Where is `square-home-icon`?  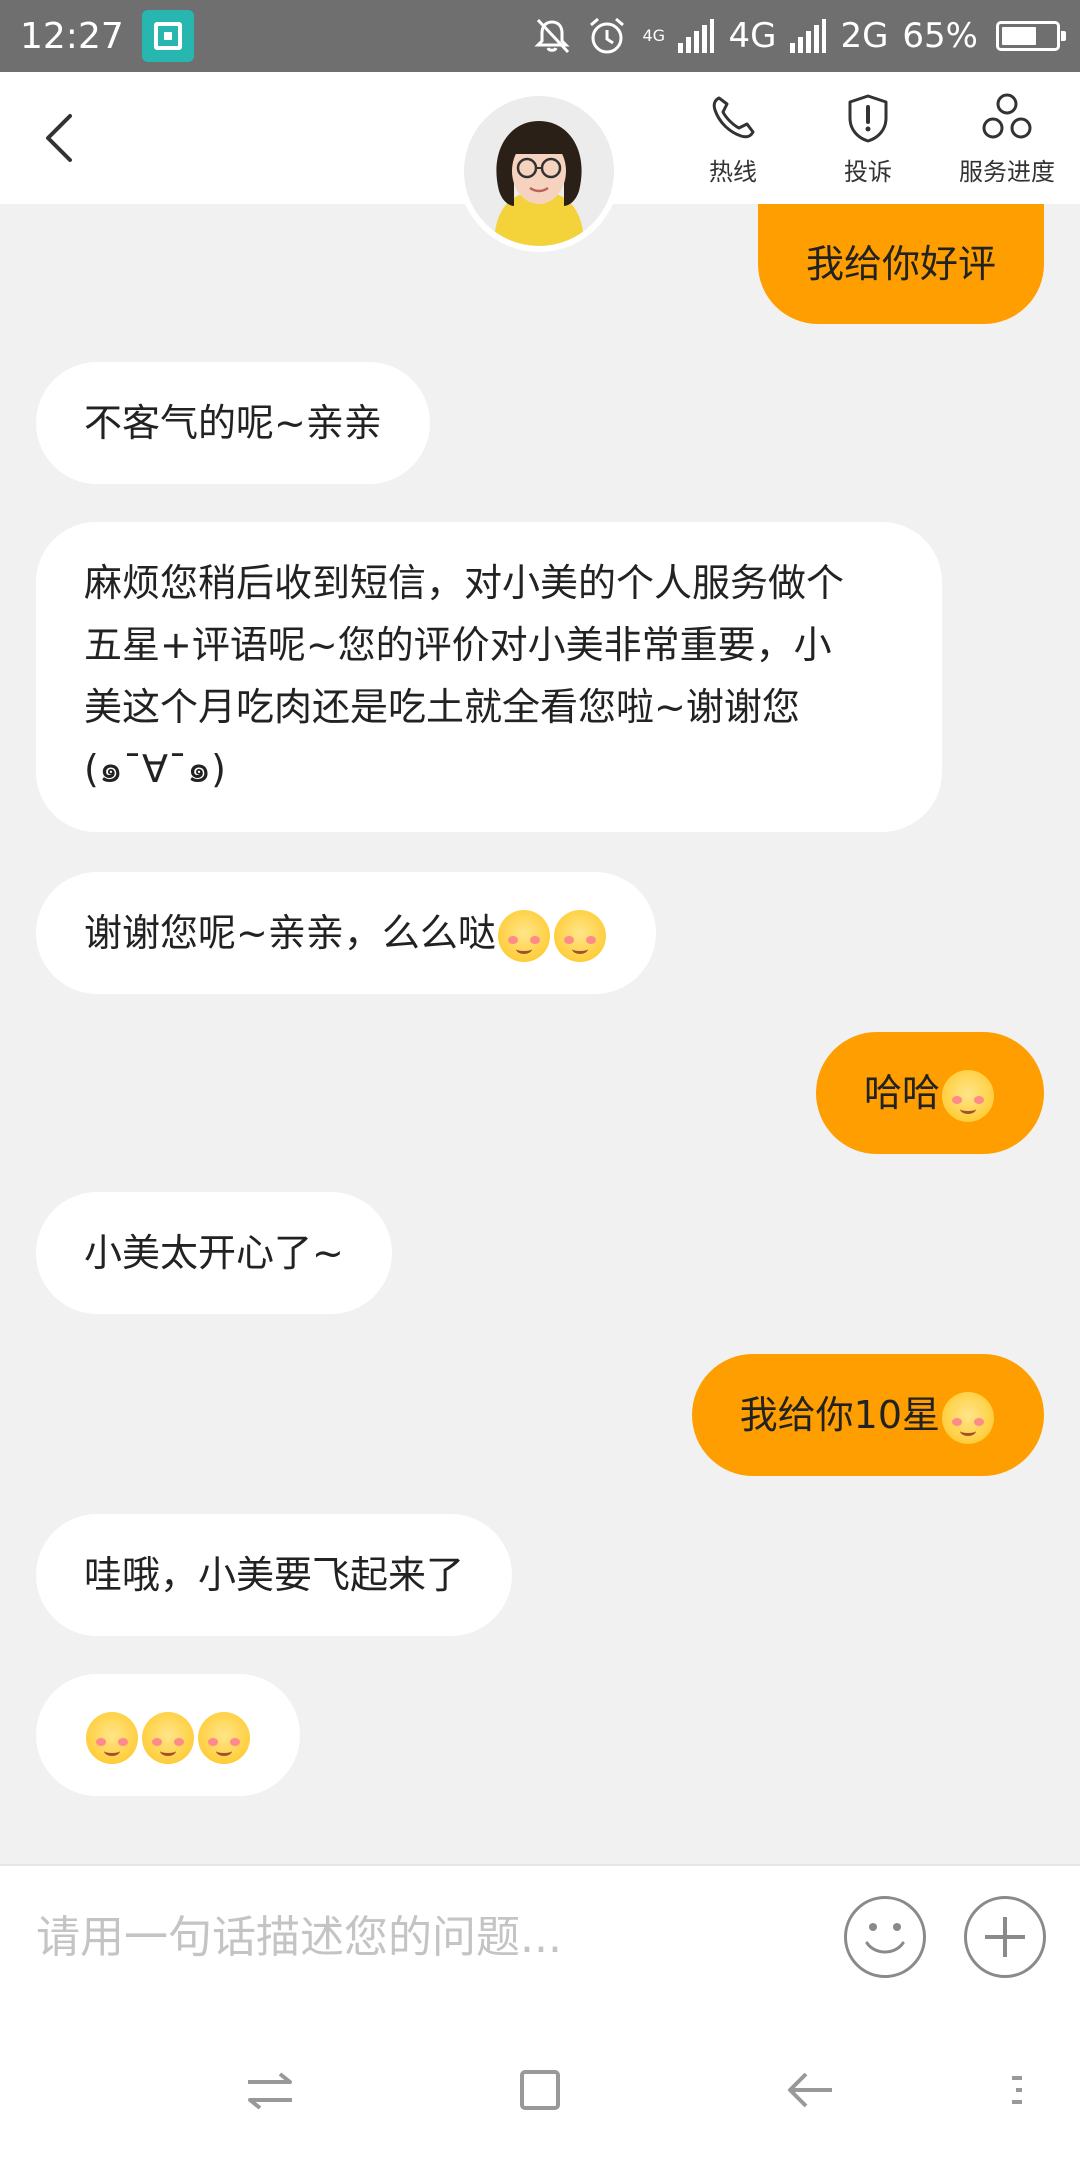 square-home-icon is located at coordinates (540, 2090).